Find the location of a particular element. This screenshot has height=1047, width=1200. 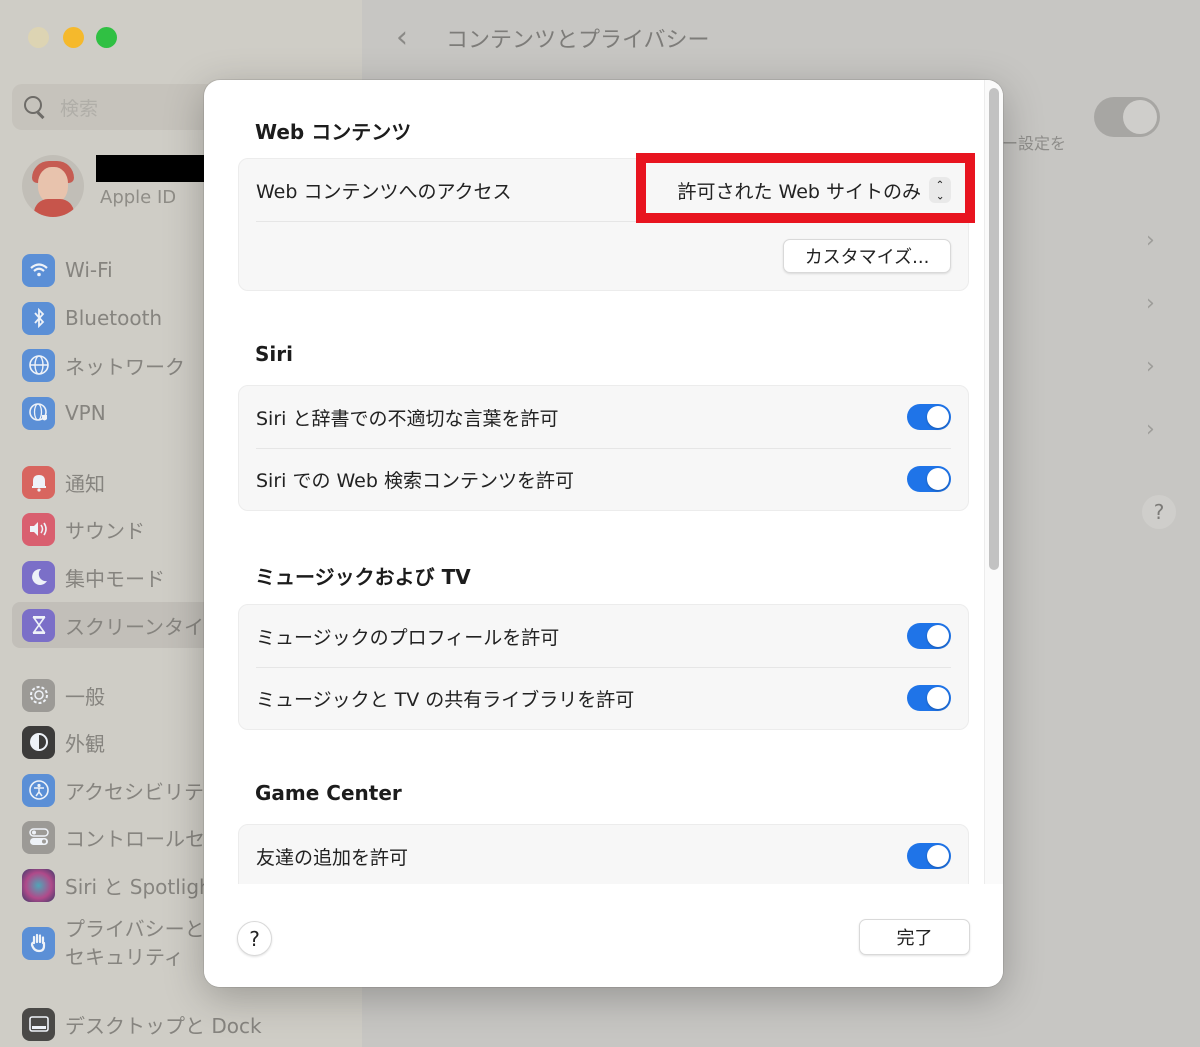

section-title-siri: Siri is located at coordinates (274, 354).